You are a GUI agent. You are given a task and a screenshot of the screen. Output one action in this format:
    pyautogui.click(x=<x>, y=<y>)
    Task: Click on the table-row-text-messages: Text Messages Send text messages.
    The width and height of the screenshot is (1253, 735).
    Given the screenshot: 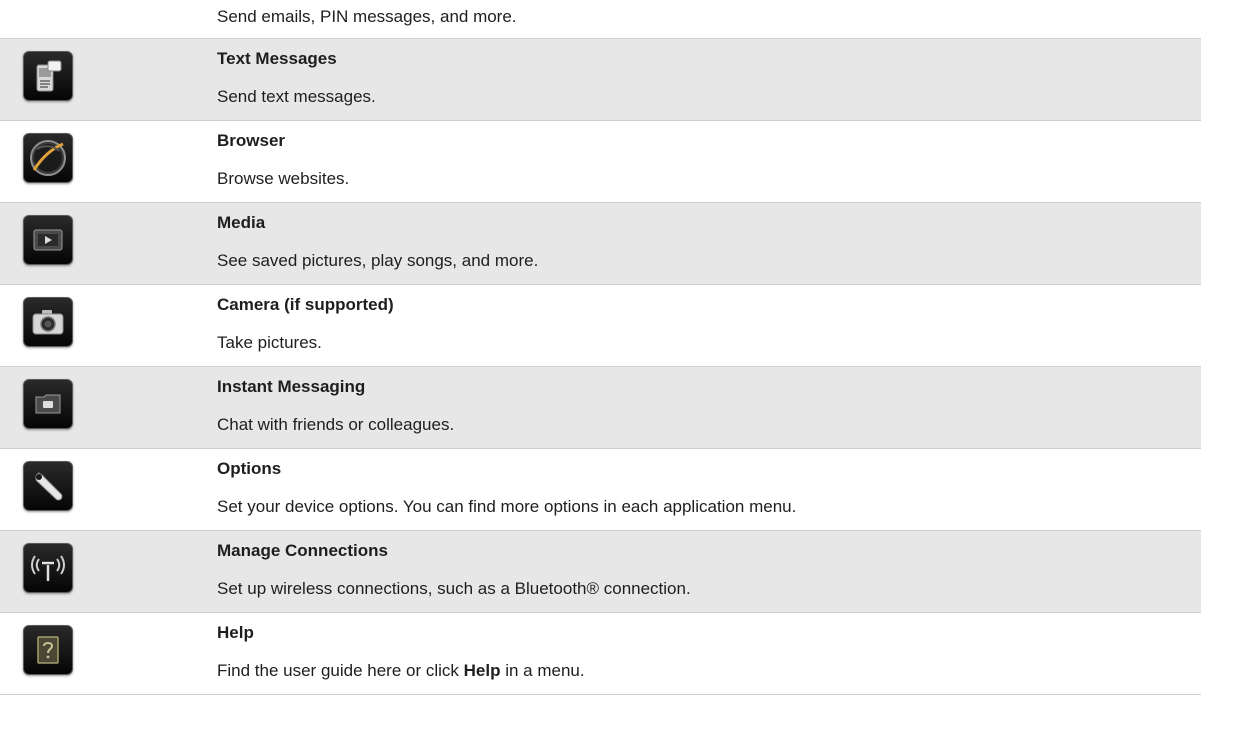 What is the action you would take?
    pyautogui.click(x=600, y=80)
    